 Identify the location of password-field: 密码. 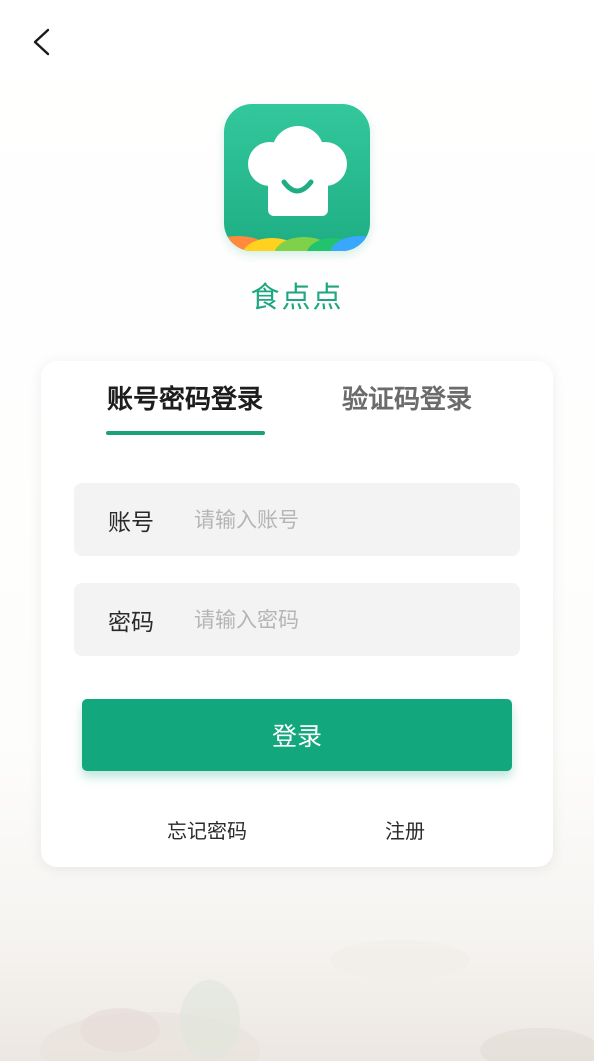
(297, 619).